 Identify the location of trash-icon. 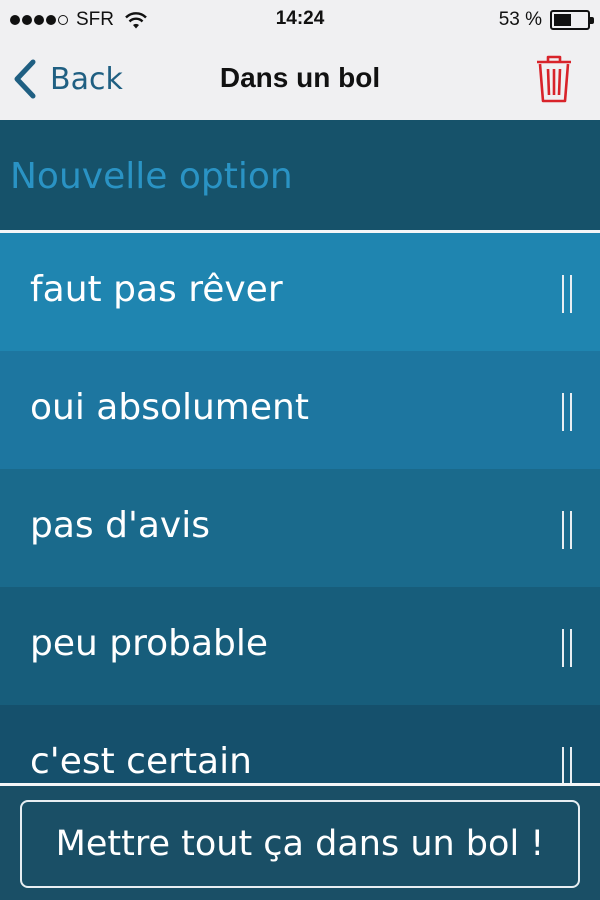
(554, 79).